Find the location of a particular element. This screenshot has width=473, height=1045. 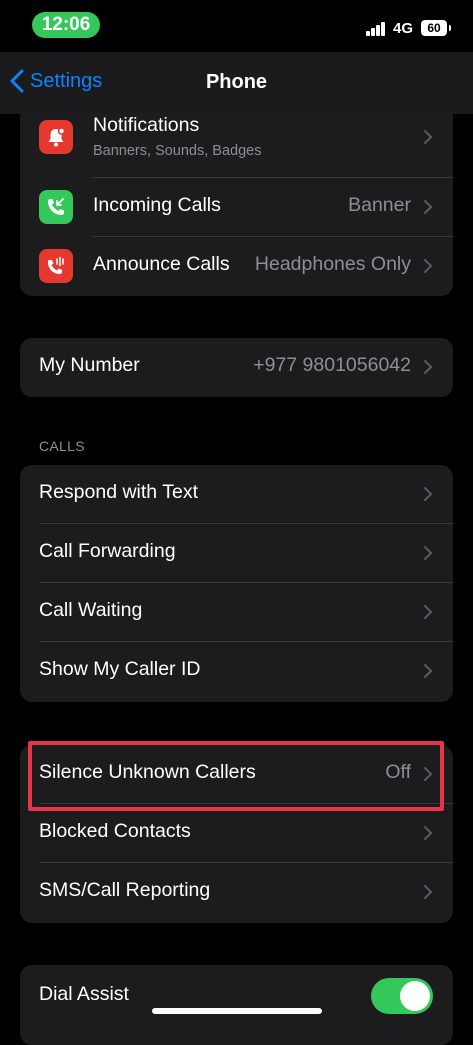

my-number-value: +977 9801056042 is located at coordinates (332, 365).